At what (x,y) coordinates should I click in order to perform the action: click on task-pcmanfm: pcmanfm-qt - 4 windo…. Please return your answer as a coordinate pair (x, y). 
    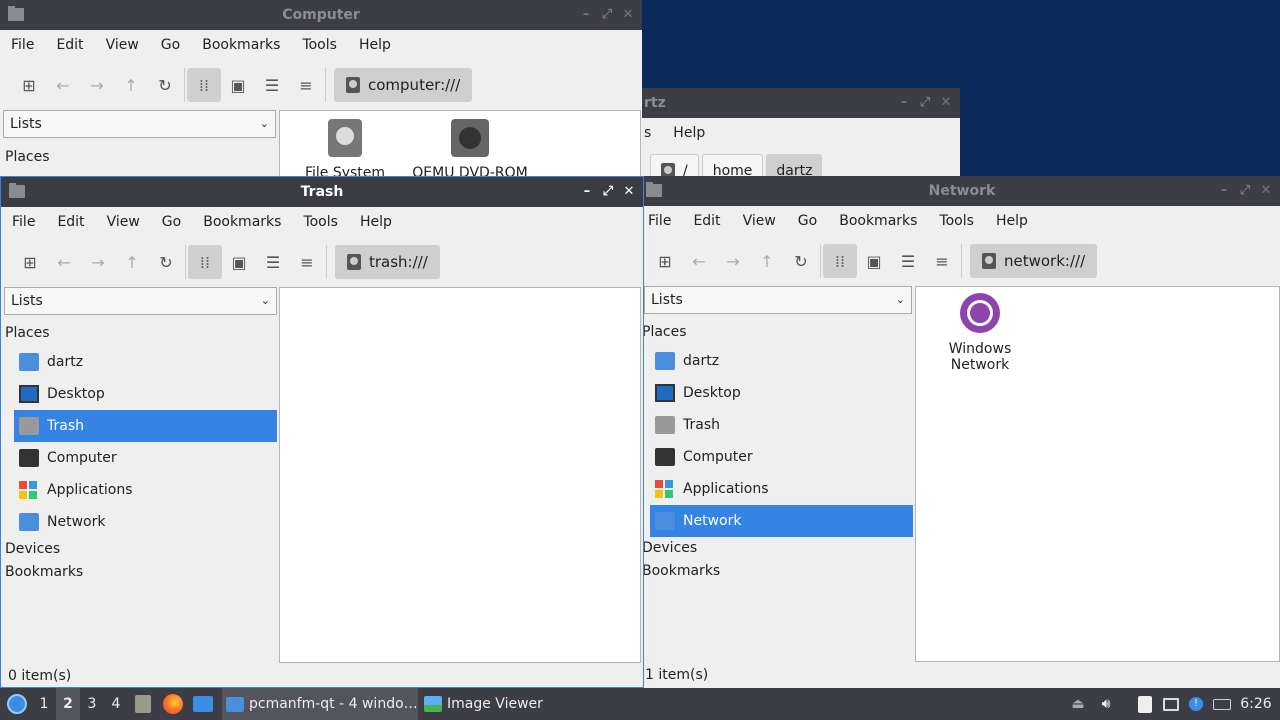
    Looking at the image, I should click on (320, 704).